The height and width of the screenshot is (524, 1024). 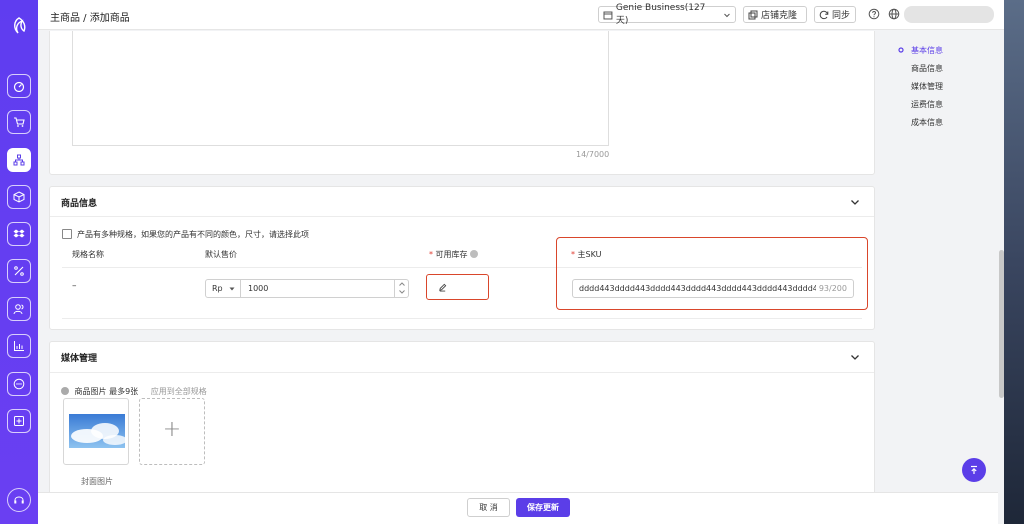 I want to click on column-spec-name: 规格名称, so click(x=88, y=254).